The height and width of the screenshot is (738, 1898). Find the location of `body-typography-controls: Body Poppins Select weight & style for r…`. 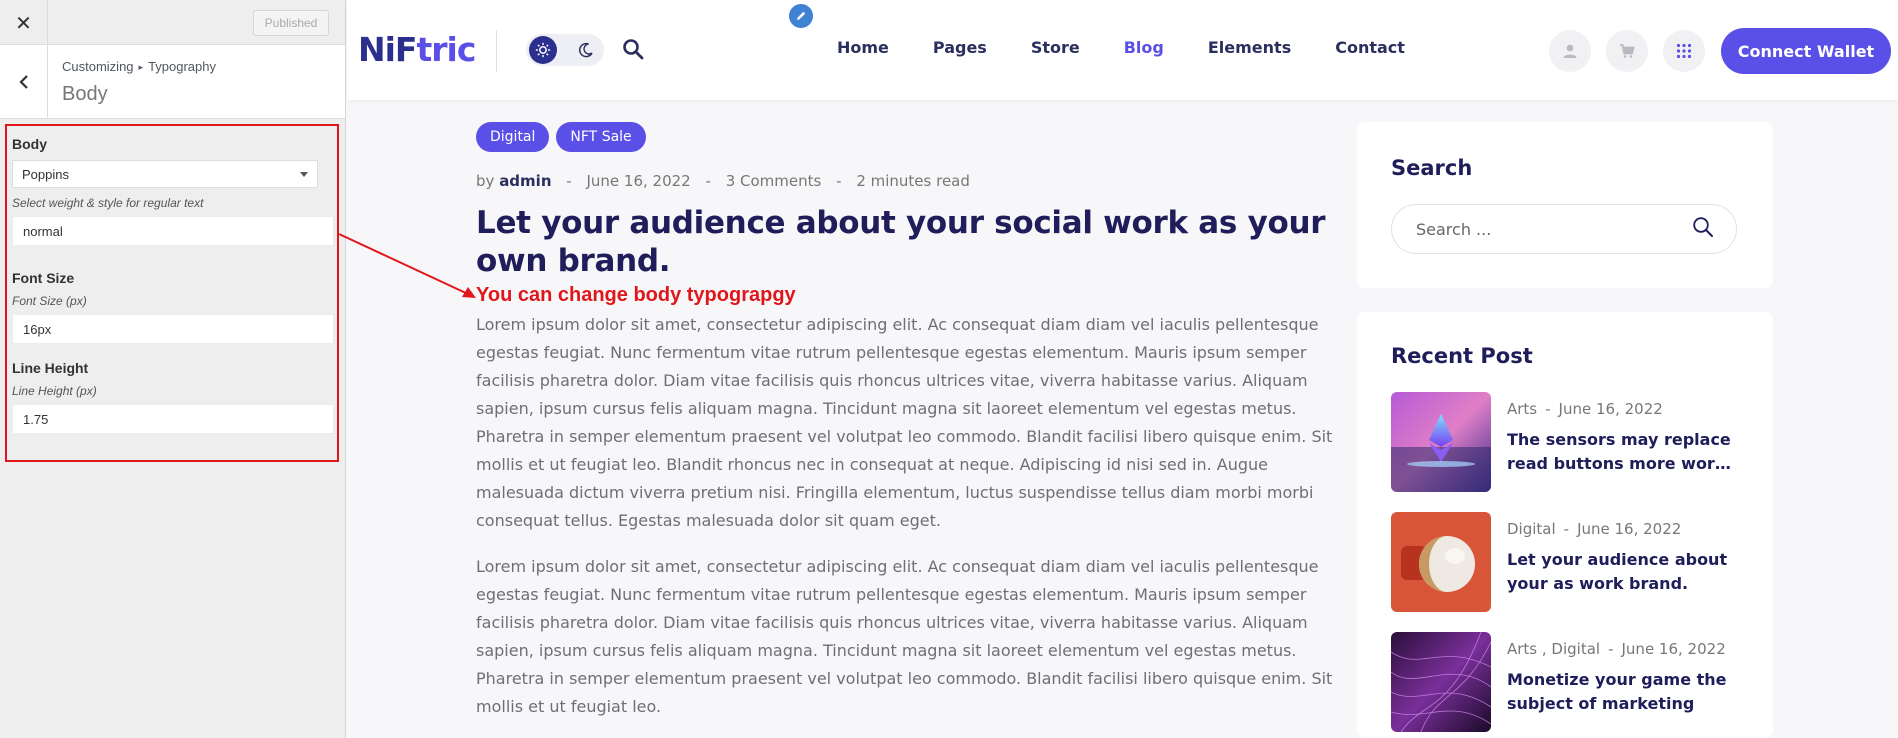

body-typography-controls: Body Poppins Select weight & style for r… is located at coordinates (172, 293).